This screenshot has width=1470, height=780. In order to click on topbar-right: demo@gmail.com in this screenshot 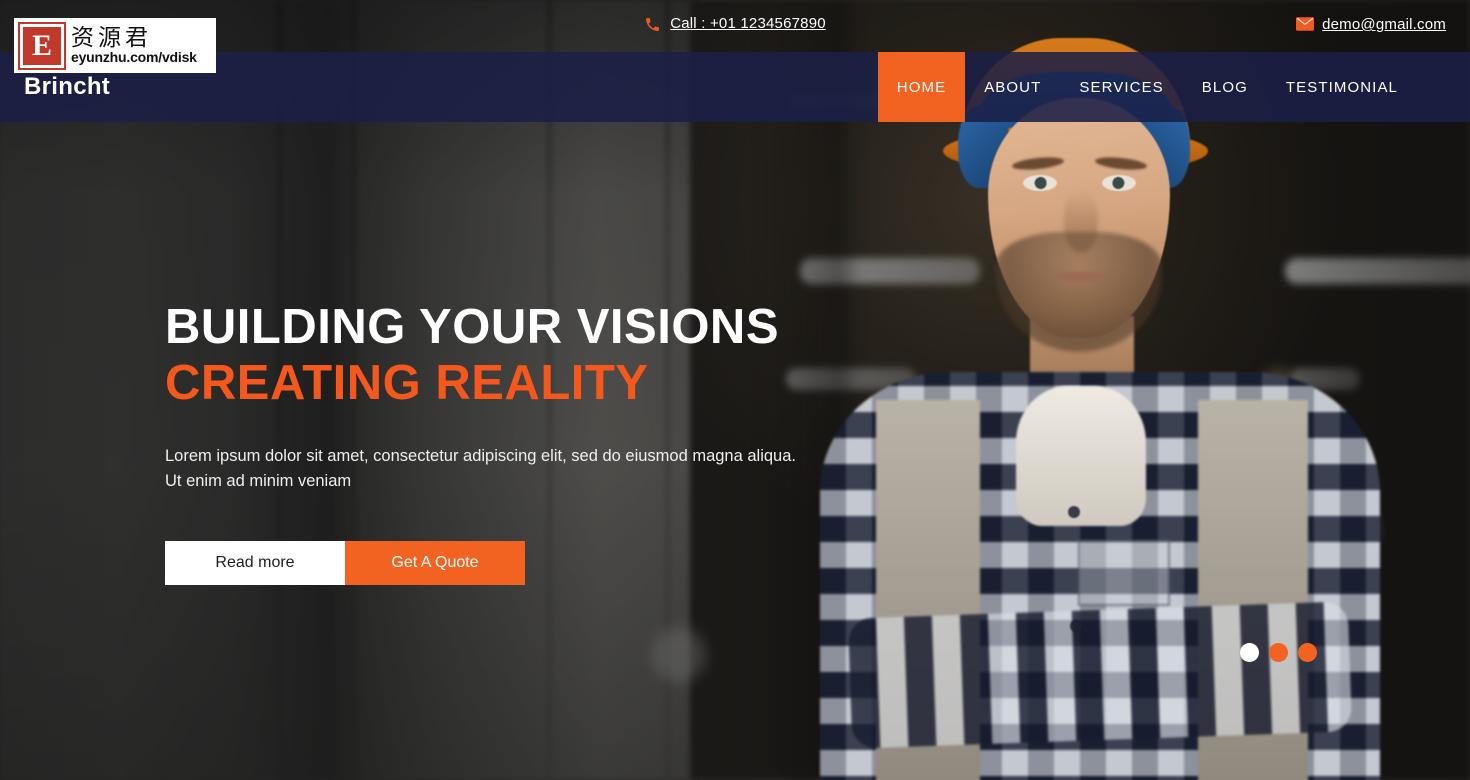, I will do `click(1371, 26)`.